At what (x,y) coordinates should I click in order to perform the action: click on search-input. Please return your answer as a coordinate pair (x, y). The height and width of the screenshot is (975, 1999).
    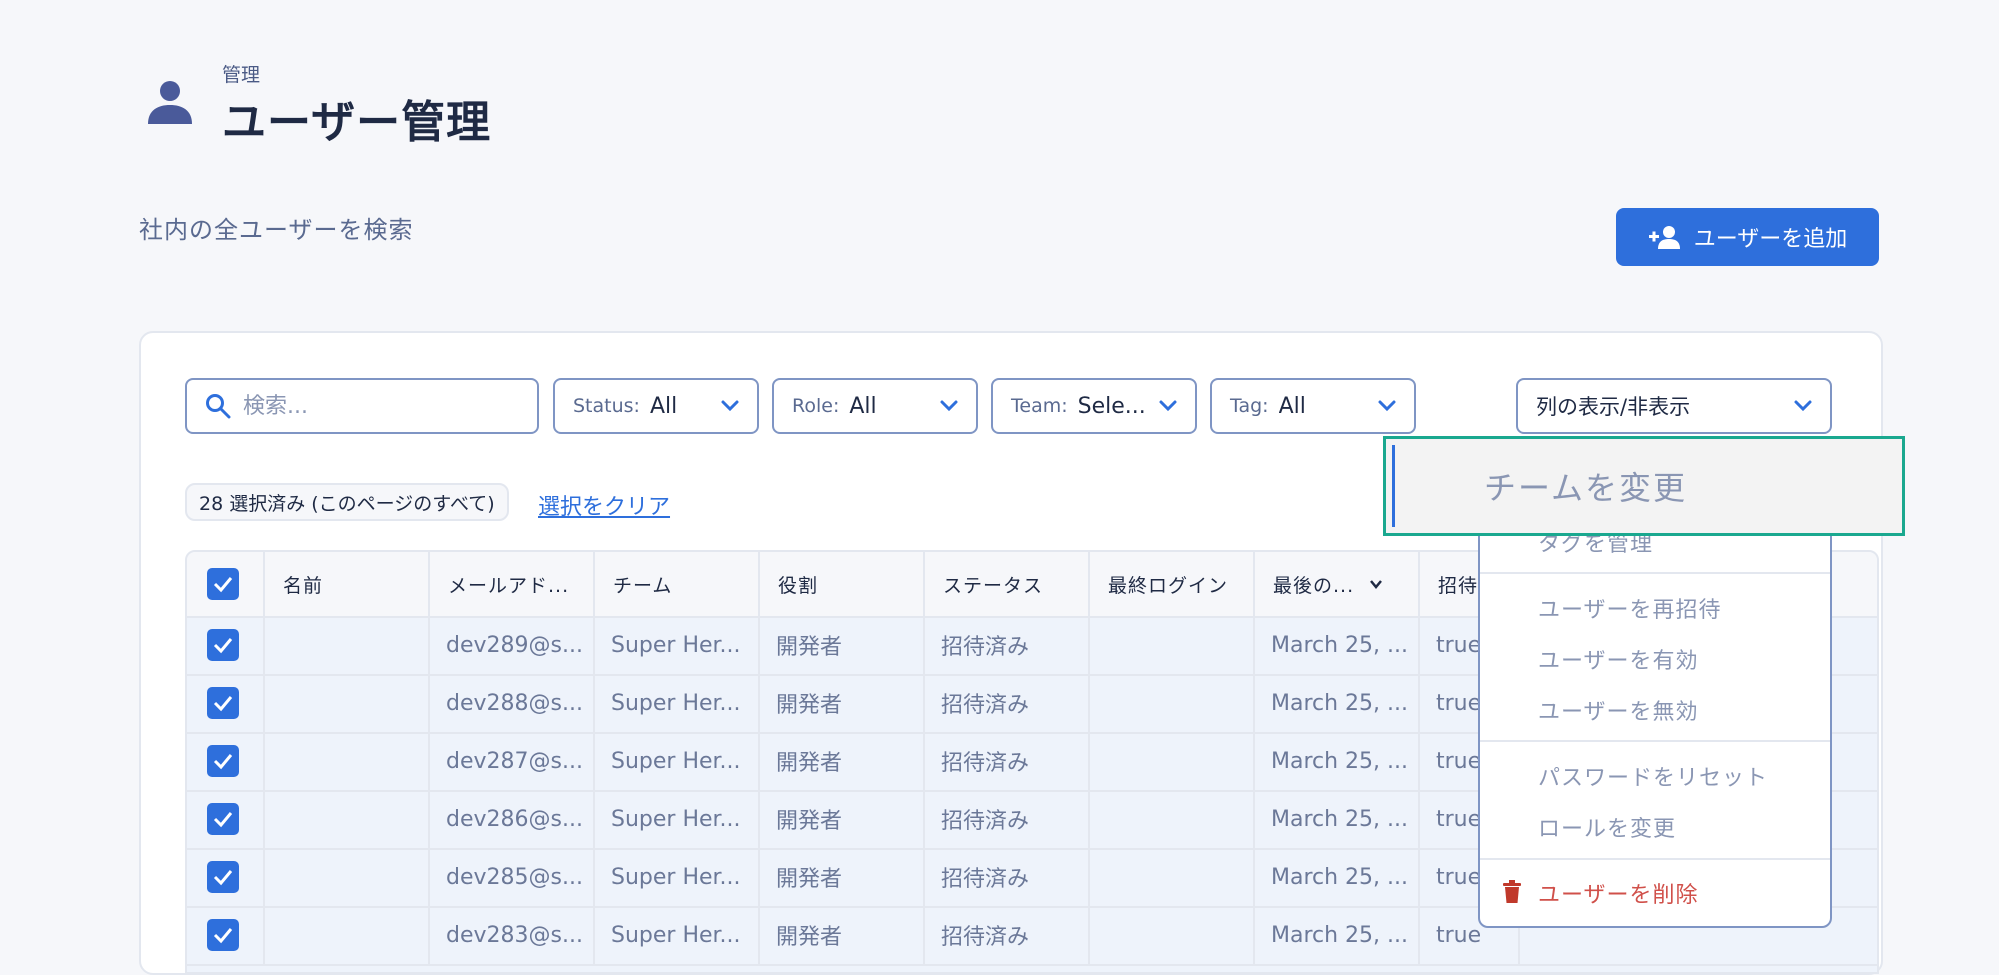
    Looking at the image, I should click on (362, 406).